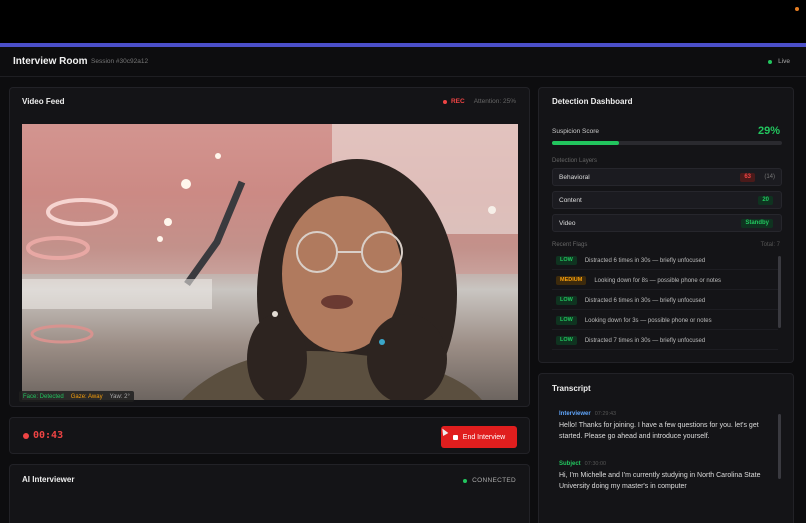 Image resolution: width=806 pixels, height=523 pixels. What do you see at coordinates (484, 437) in the screenshot?
I see `end-interview-label: End Interview` at bounding box center [484, 437].